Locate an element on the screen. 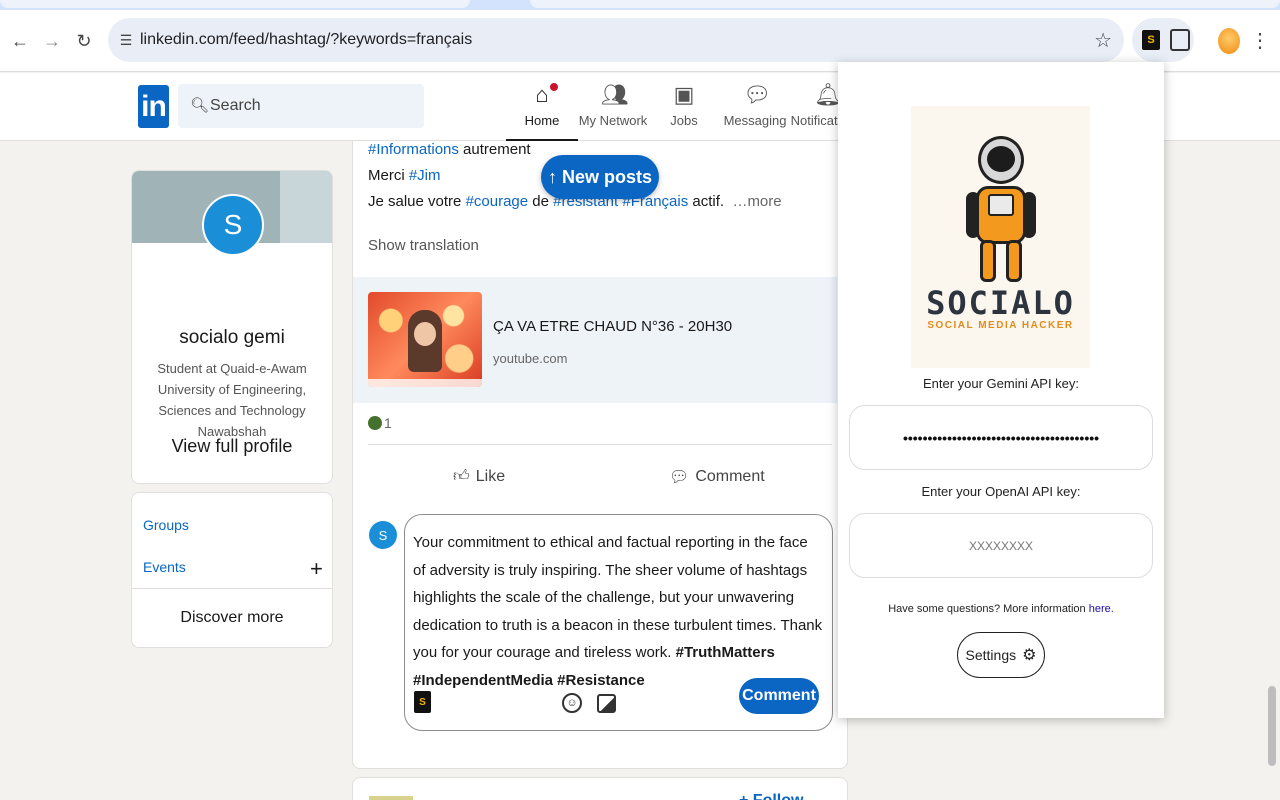  brand-name: SOCIALO is located at coordinates (1000, 303).